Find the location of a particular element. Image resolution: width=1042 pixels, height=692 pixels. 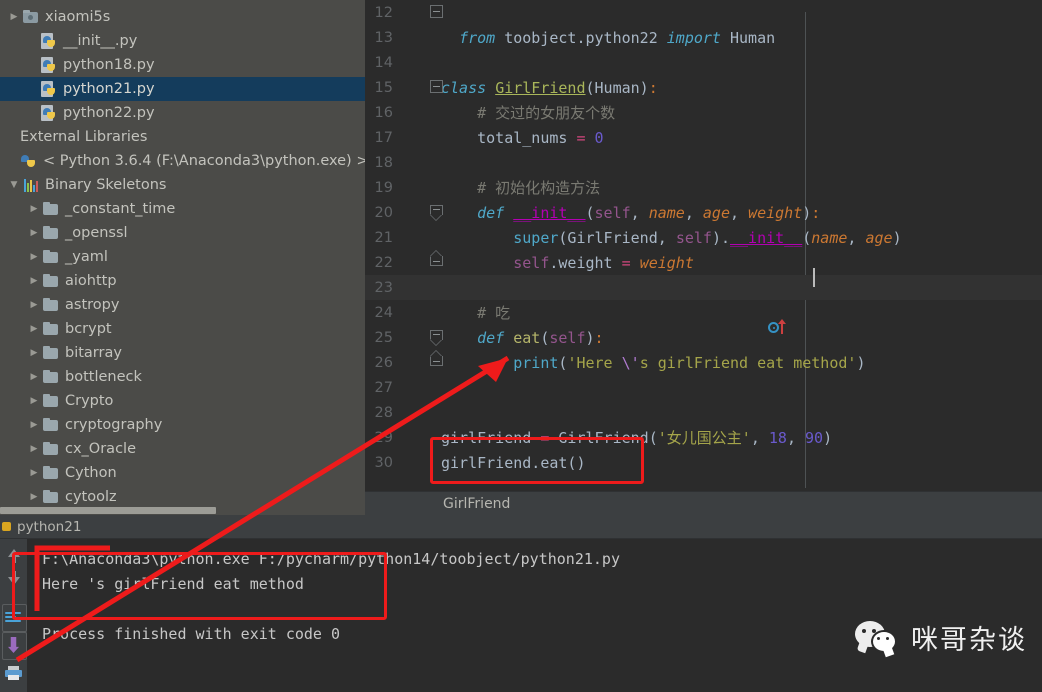

tree-item-bcrypt: ▶ bcrypt is located at coordinates (182, 329).